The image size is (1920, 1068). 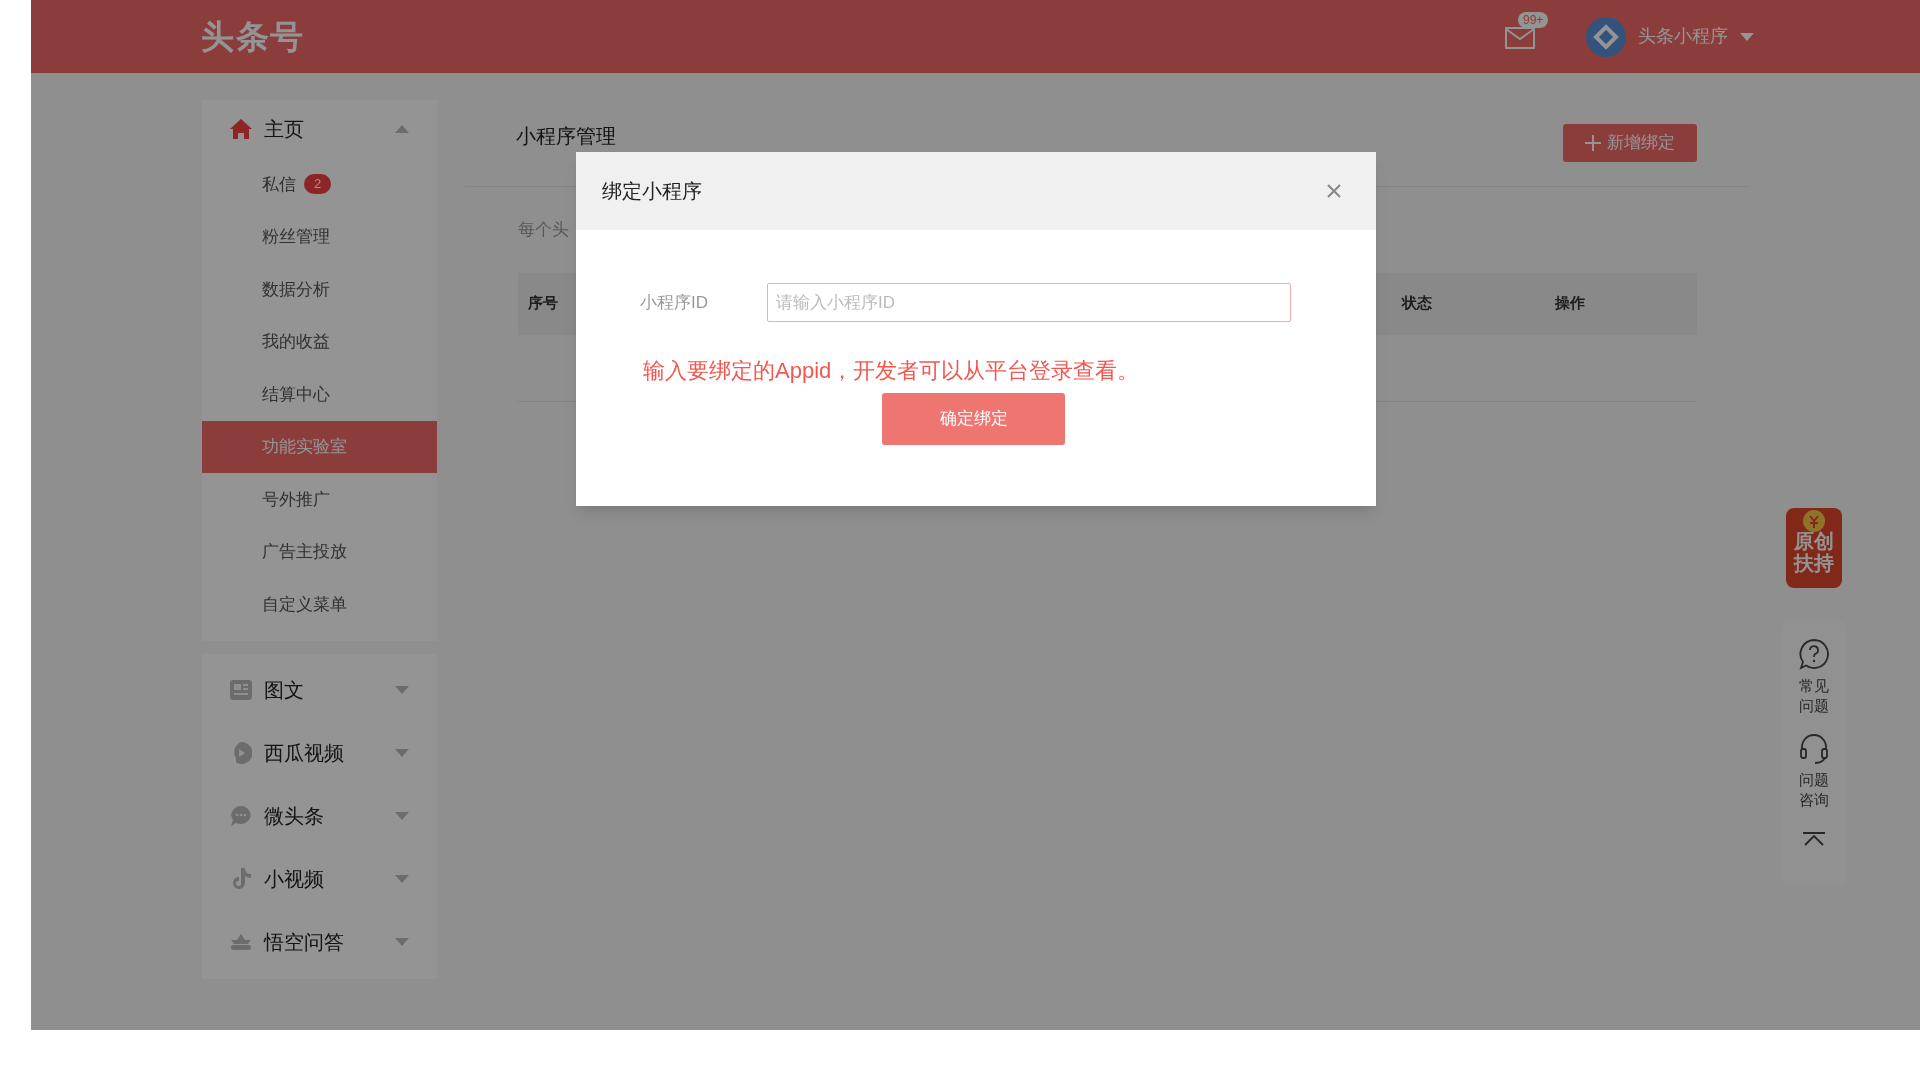 I want to click on nav-item: 功能实验室, so click(x=319, y=446).